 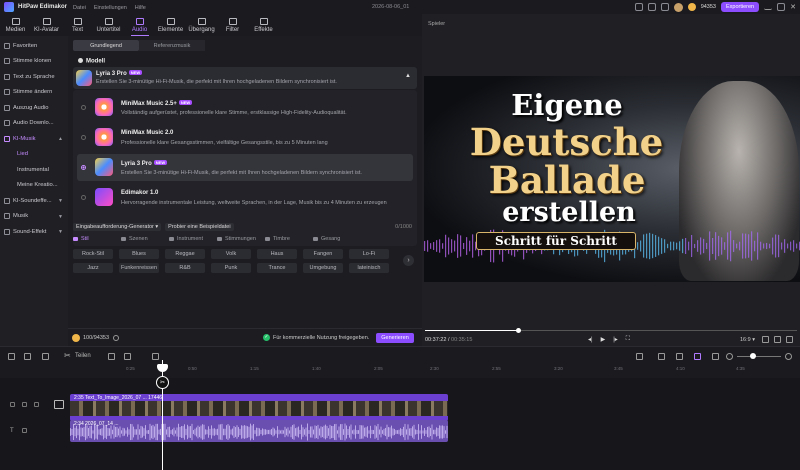 What do you see at coordinates (34, 139) in the screenshot?
I see `sidebar-item-ki-musik: KI-Musik ▲` at bounding box center [34, 139].